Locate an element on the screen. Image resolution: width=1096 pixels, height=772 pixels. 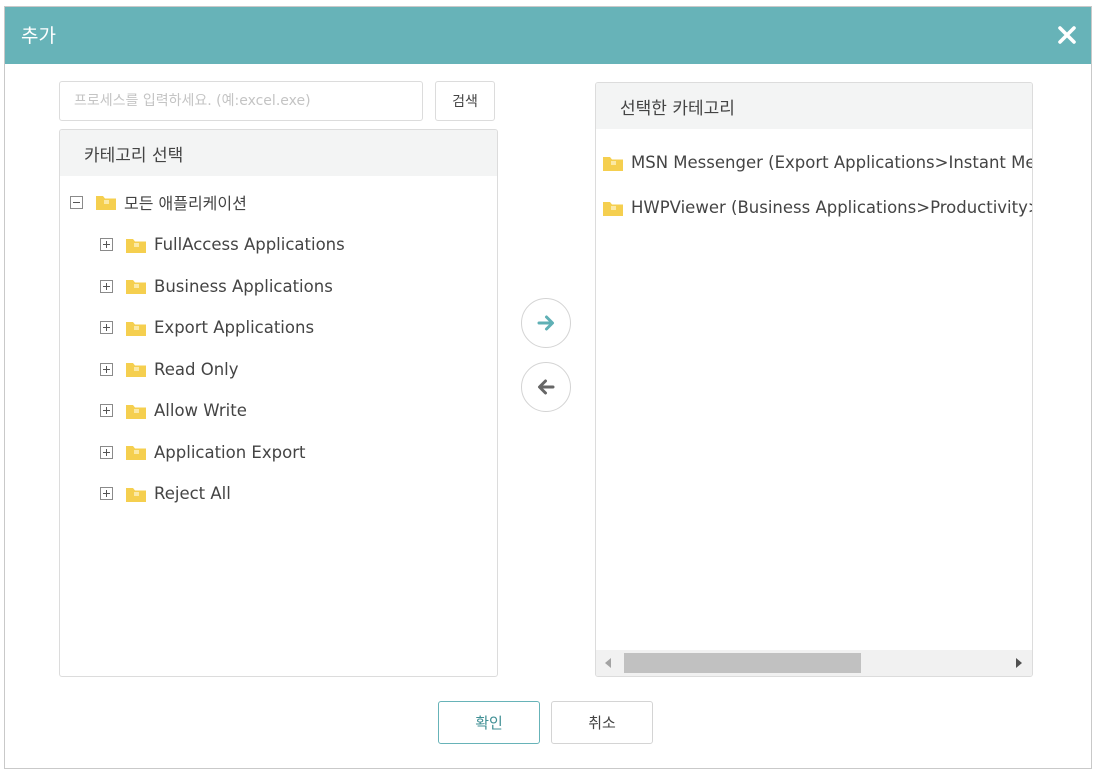
tree-root-label: 모든 애플리케이션 is located at coordinates (185, 203).